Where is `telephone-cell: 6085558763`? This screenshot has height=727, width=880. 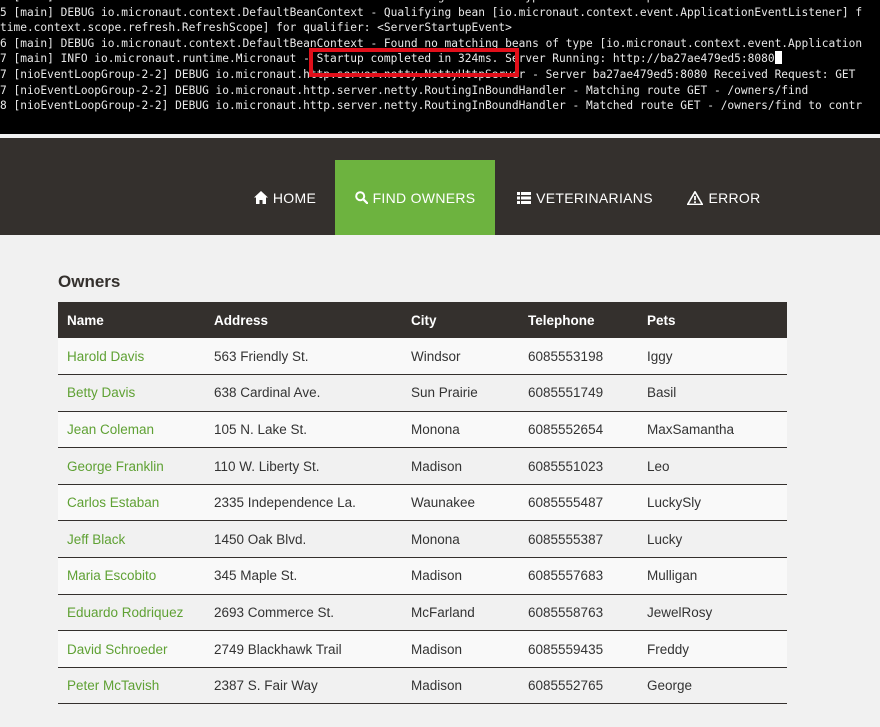
telephone-cell: 6085558763 is located at coordinates (566, 612).